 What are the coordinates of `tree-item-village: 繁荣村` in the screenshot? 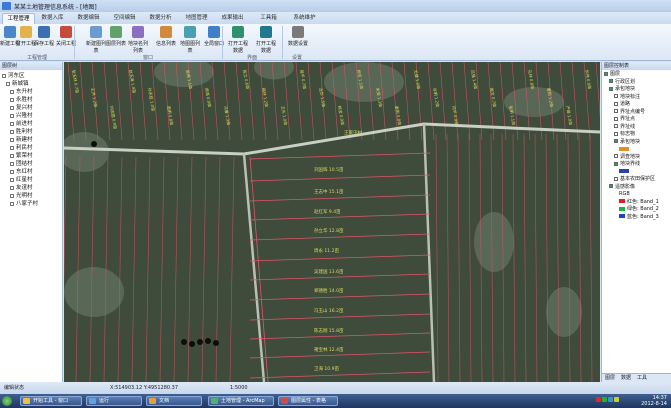 It's located at (31, 156).